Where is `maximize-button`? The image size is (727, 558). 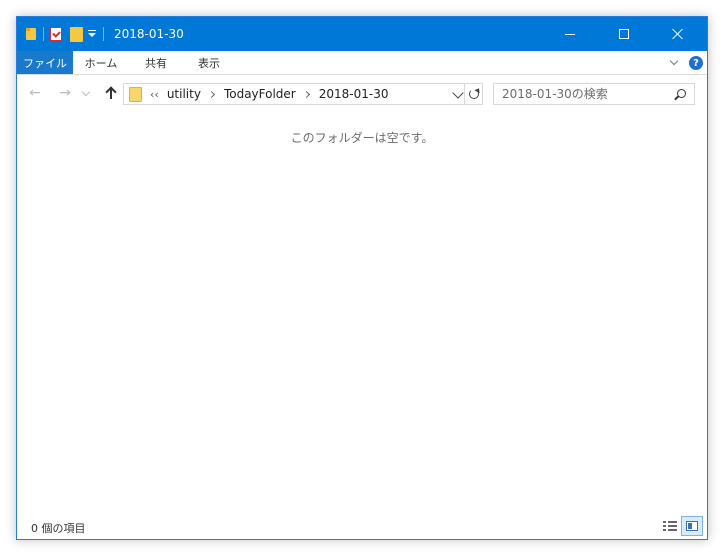
maximize-button is located at coordinates (624, 34).